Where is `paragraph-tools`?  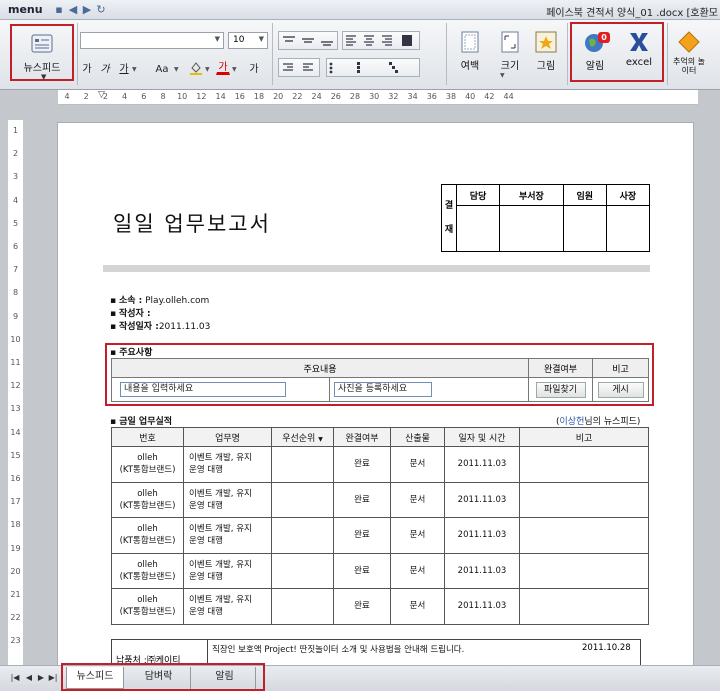
paragraph-tools is located at coordinates (347, 54).